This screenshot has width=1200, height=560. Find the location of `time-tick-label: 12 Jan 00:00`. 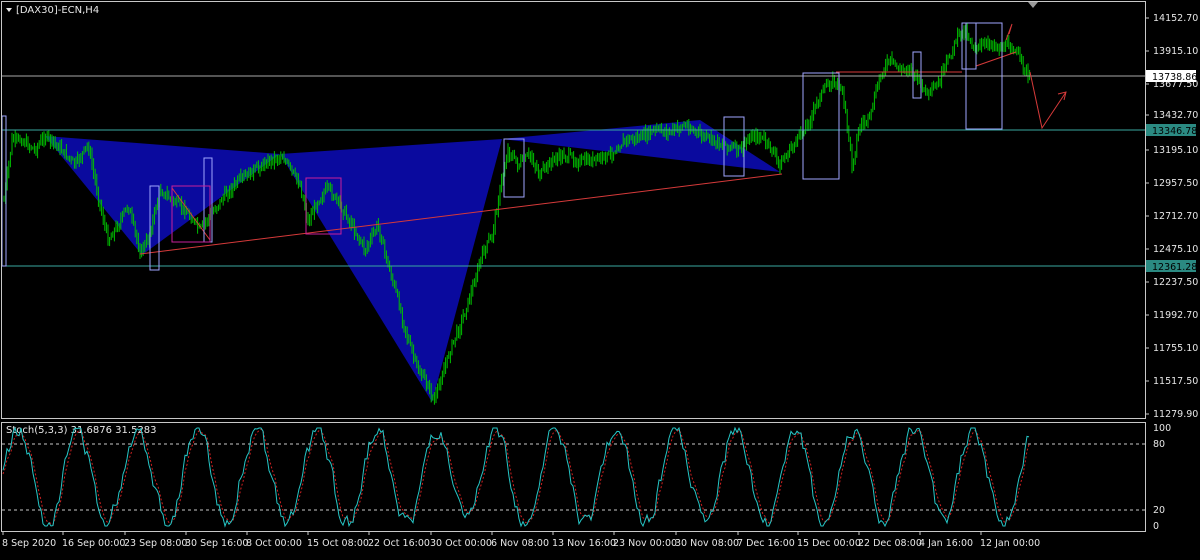

time-tick-label: 12 Jan 00:00 is located at coordinates (1010, 543).